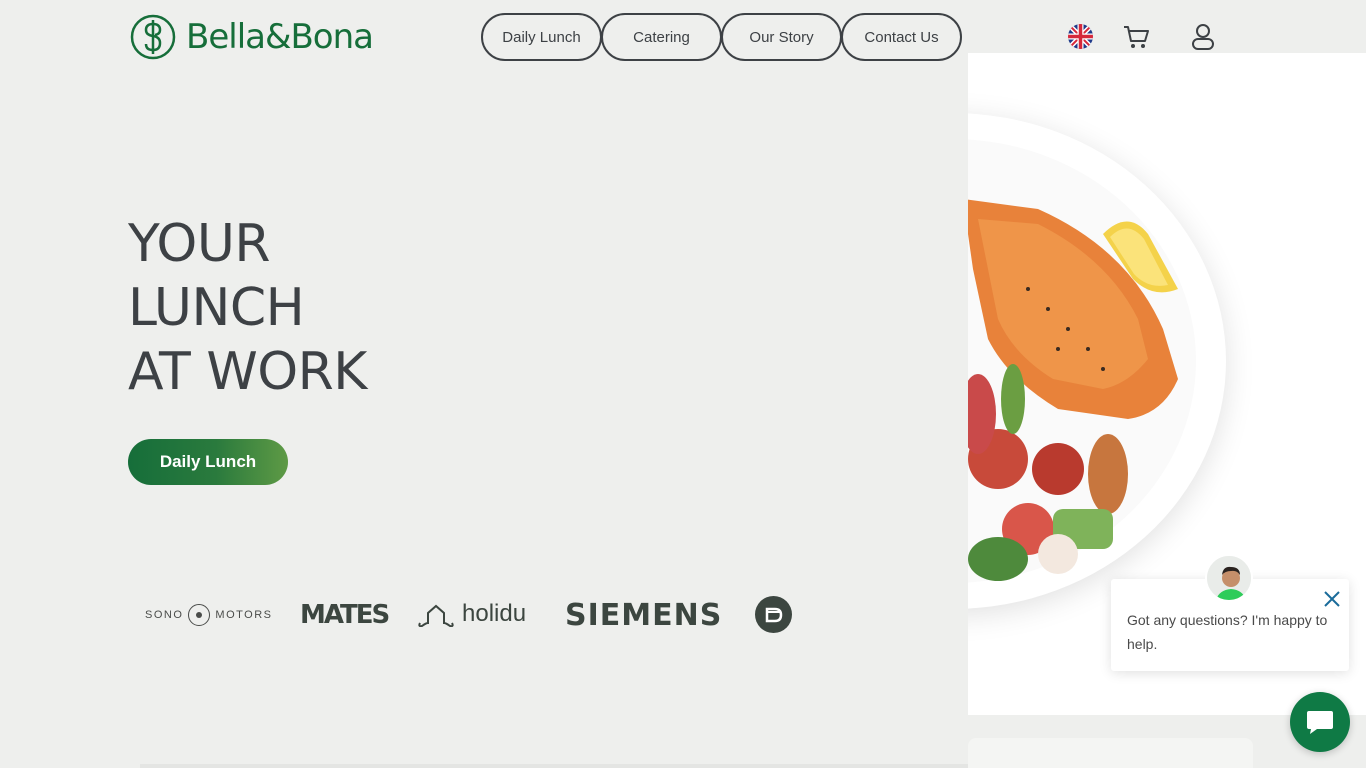 The width and height of the screenshot is (1366, 768). Describe the element at coordinates (199, 615) in the screenshot. I see `sono-circle-icon` at that location.